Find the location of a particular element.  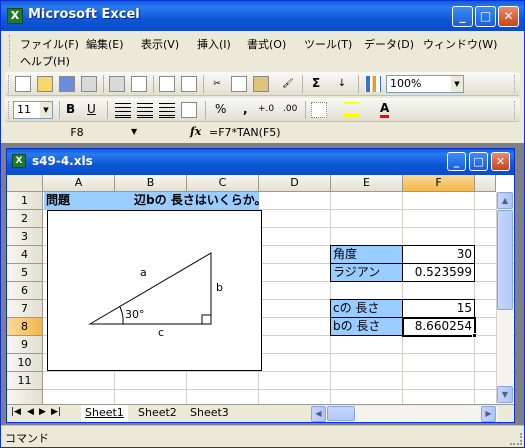

insert-function-icon: fx is located at coordinates (195, 131).